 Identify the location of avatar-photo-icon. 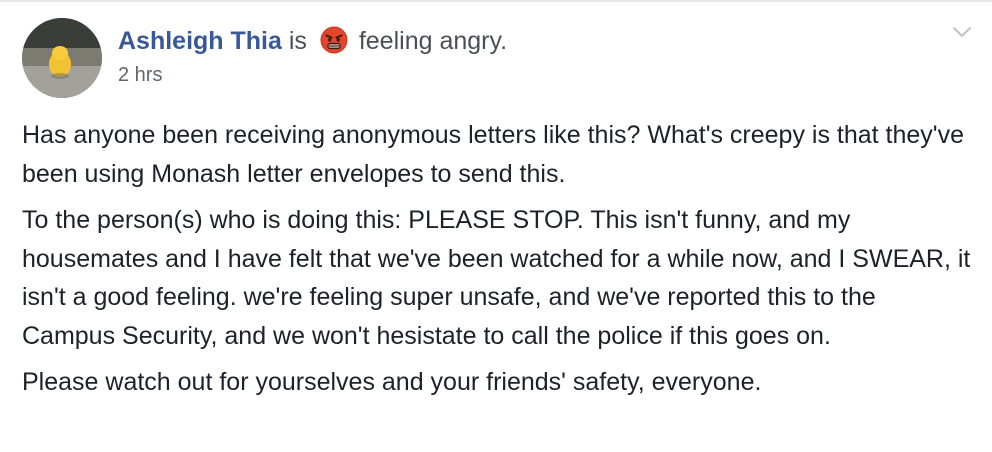
(62, 58).